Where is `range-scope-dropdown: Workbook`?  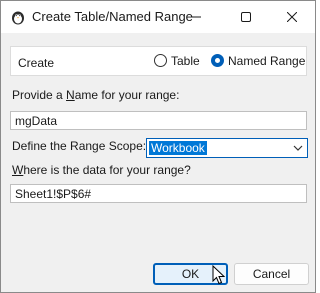
range-scope-dropdown: Workbook is located at coordinates (227, 148).